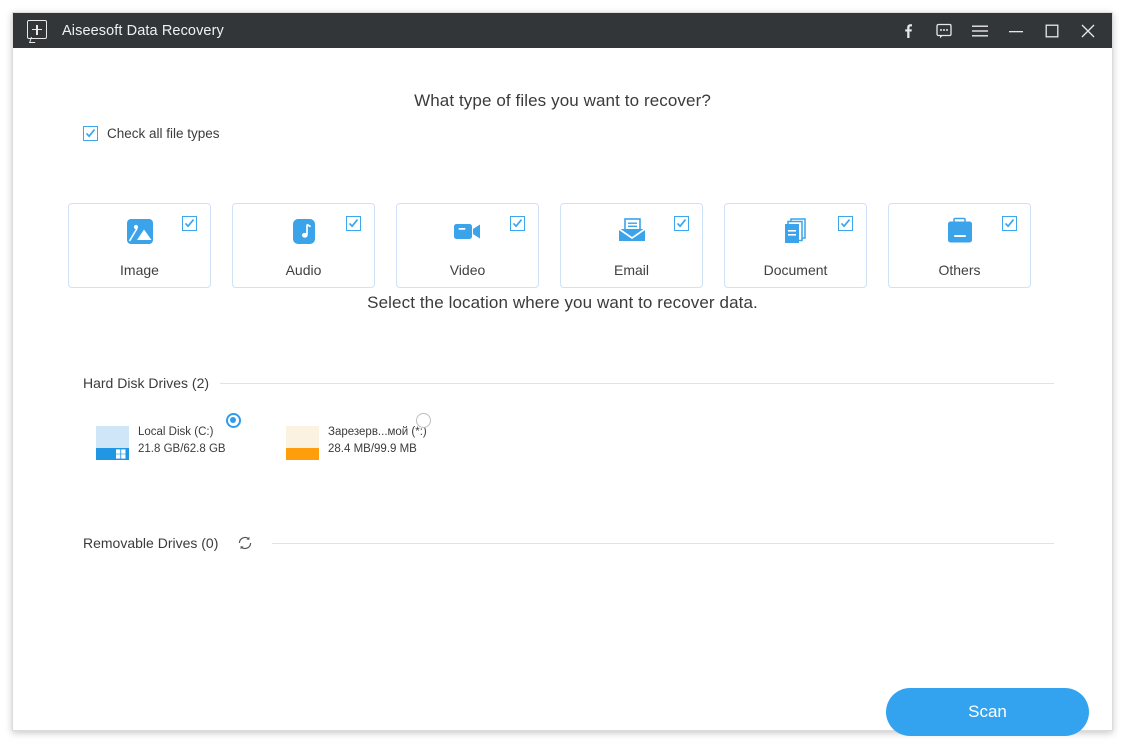  I want to click on drive-radio-local-disk-c, so click(233, 420).